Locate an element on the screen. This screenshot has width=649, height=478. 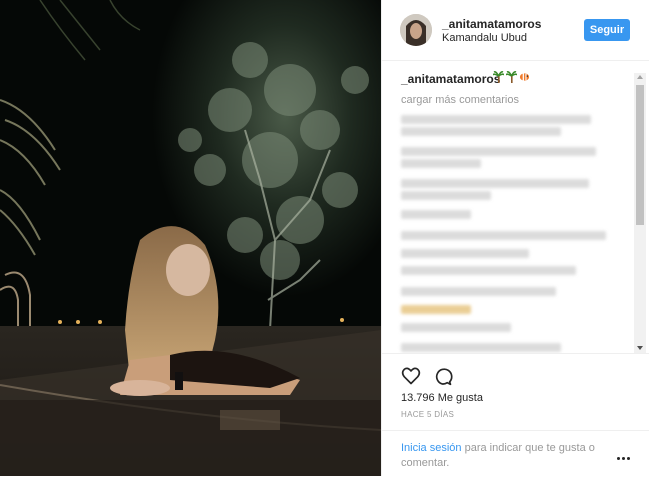
scroll-down-arrow-icon is located at coordinates (640, 348).